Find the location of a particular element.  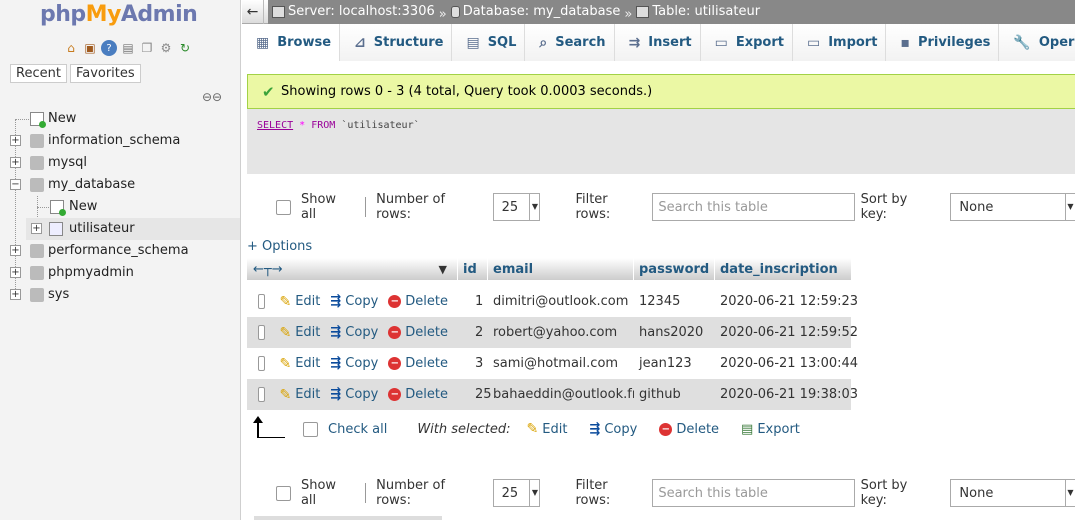

cell-email: dimitri@outlook.com is located at coordinates (561, 301).